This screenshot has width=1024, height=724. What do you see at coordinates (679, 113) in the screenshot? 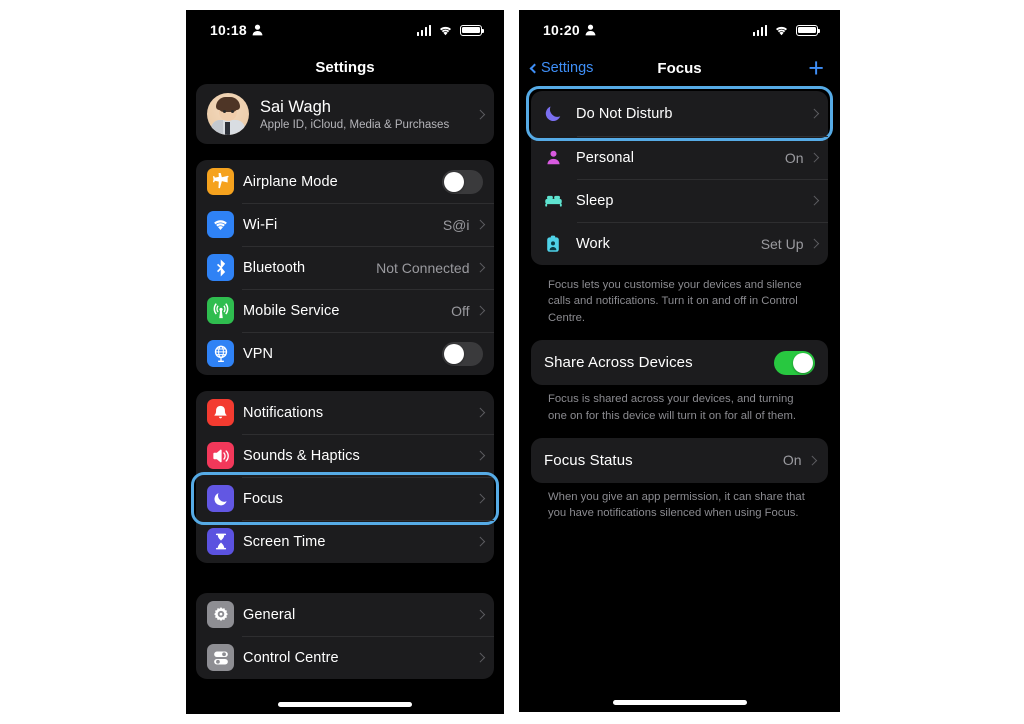
I see `row-do-not-disturb: Do Not Disturb` at bounding box center [679, 113].